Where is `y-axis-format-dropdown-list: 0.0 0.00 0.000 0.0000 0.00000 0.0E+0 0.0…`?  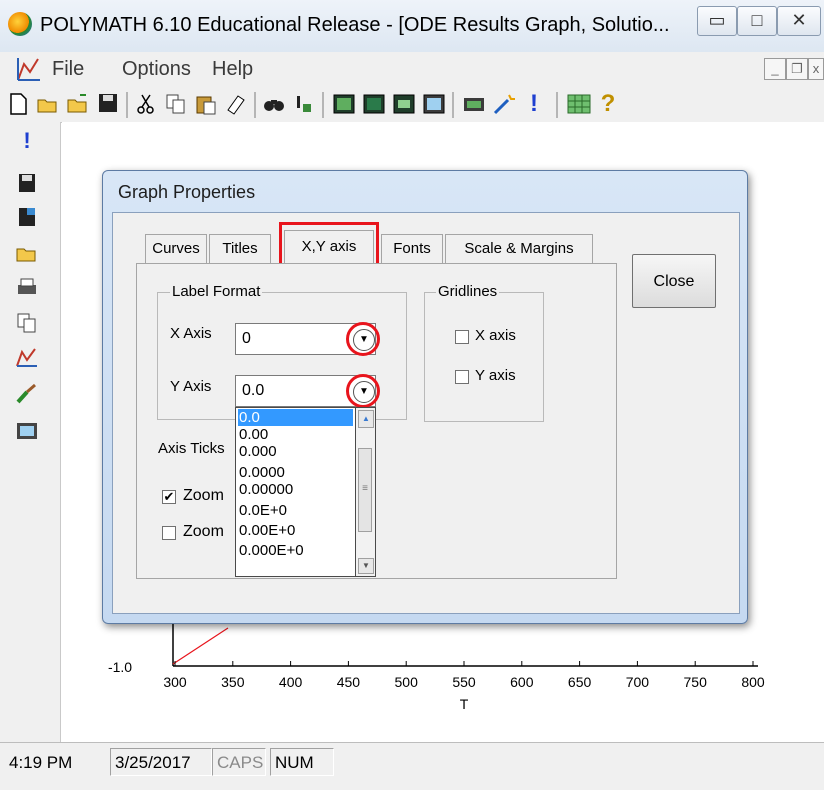 y-axis-format-dropdown-list: 0.0 0.00 0.000 0.0000 0.00000 0.0E+0 0.0… is located at coordinates (295, 492).